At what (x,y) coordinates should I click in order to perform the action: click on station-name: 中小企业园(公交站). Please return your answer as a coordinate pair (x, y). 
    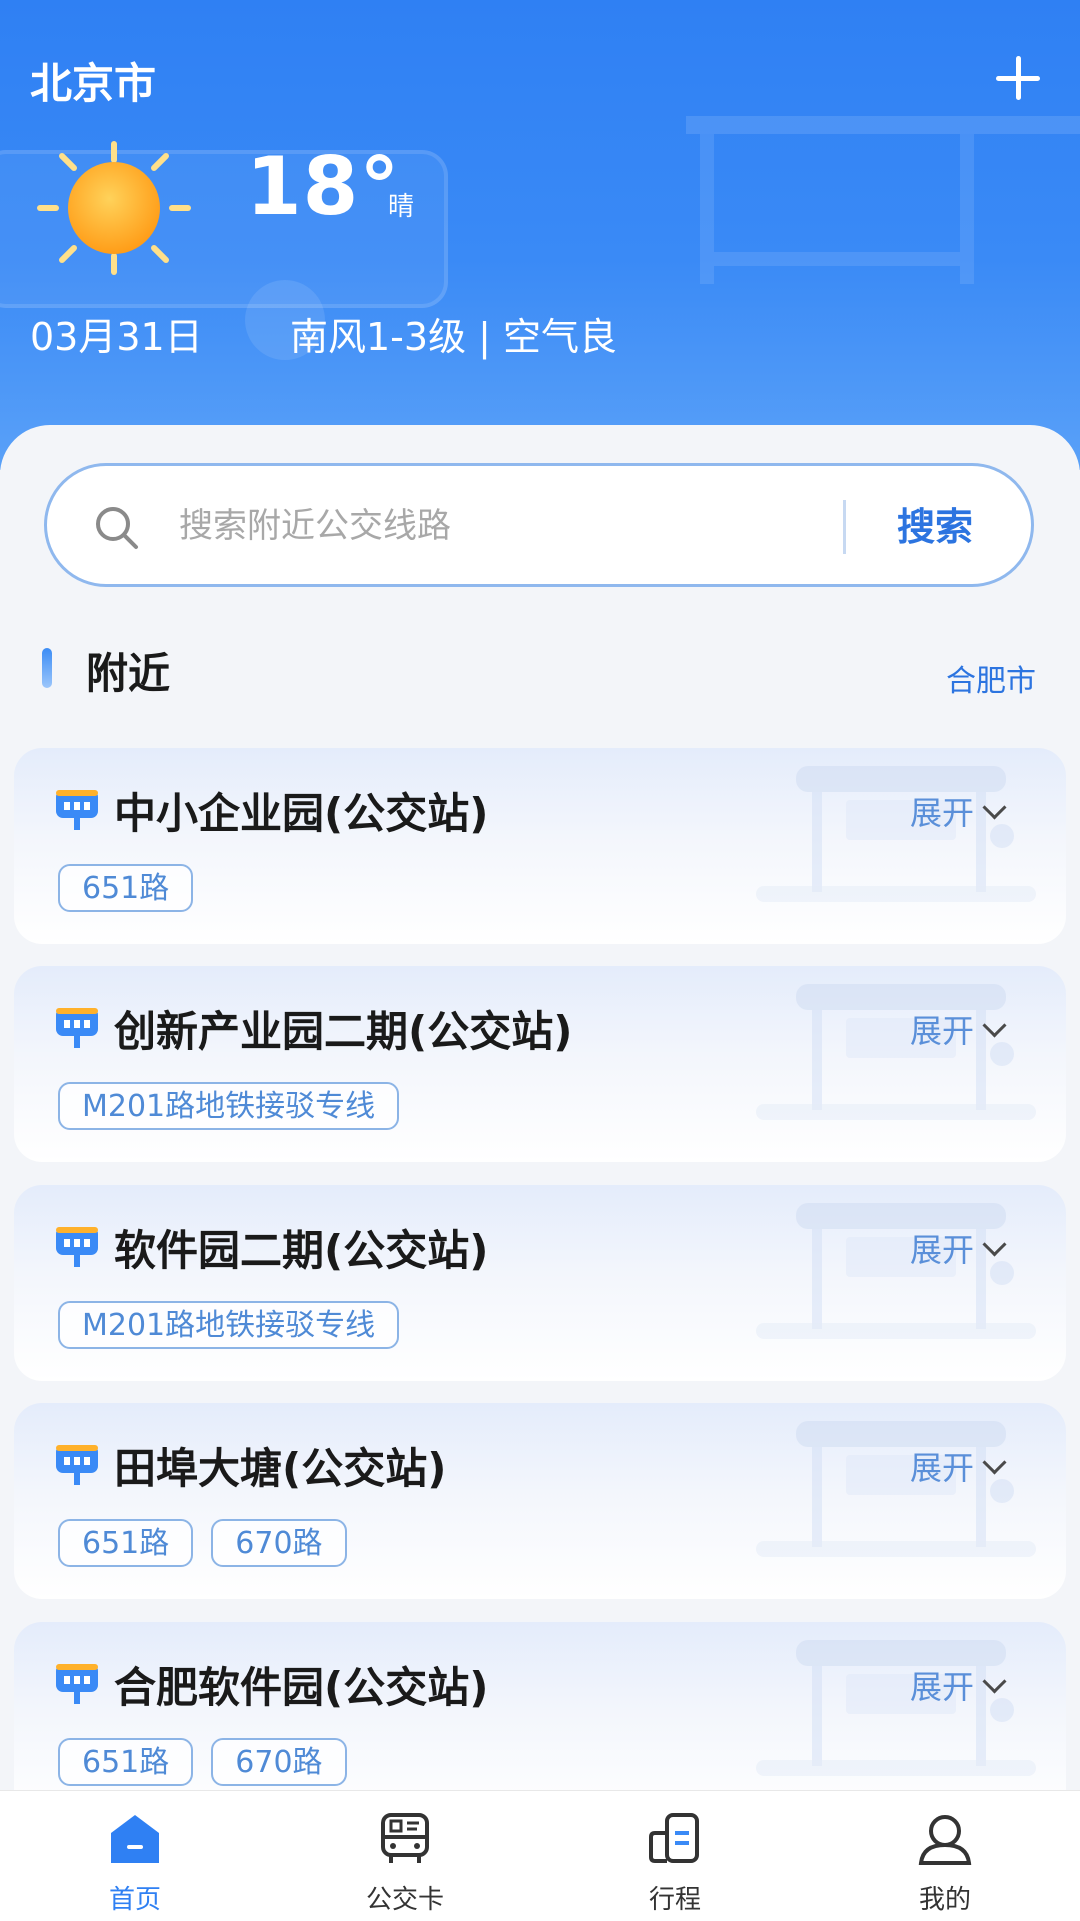
    Looking at the image, I should click on (301, 813).